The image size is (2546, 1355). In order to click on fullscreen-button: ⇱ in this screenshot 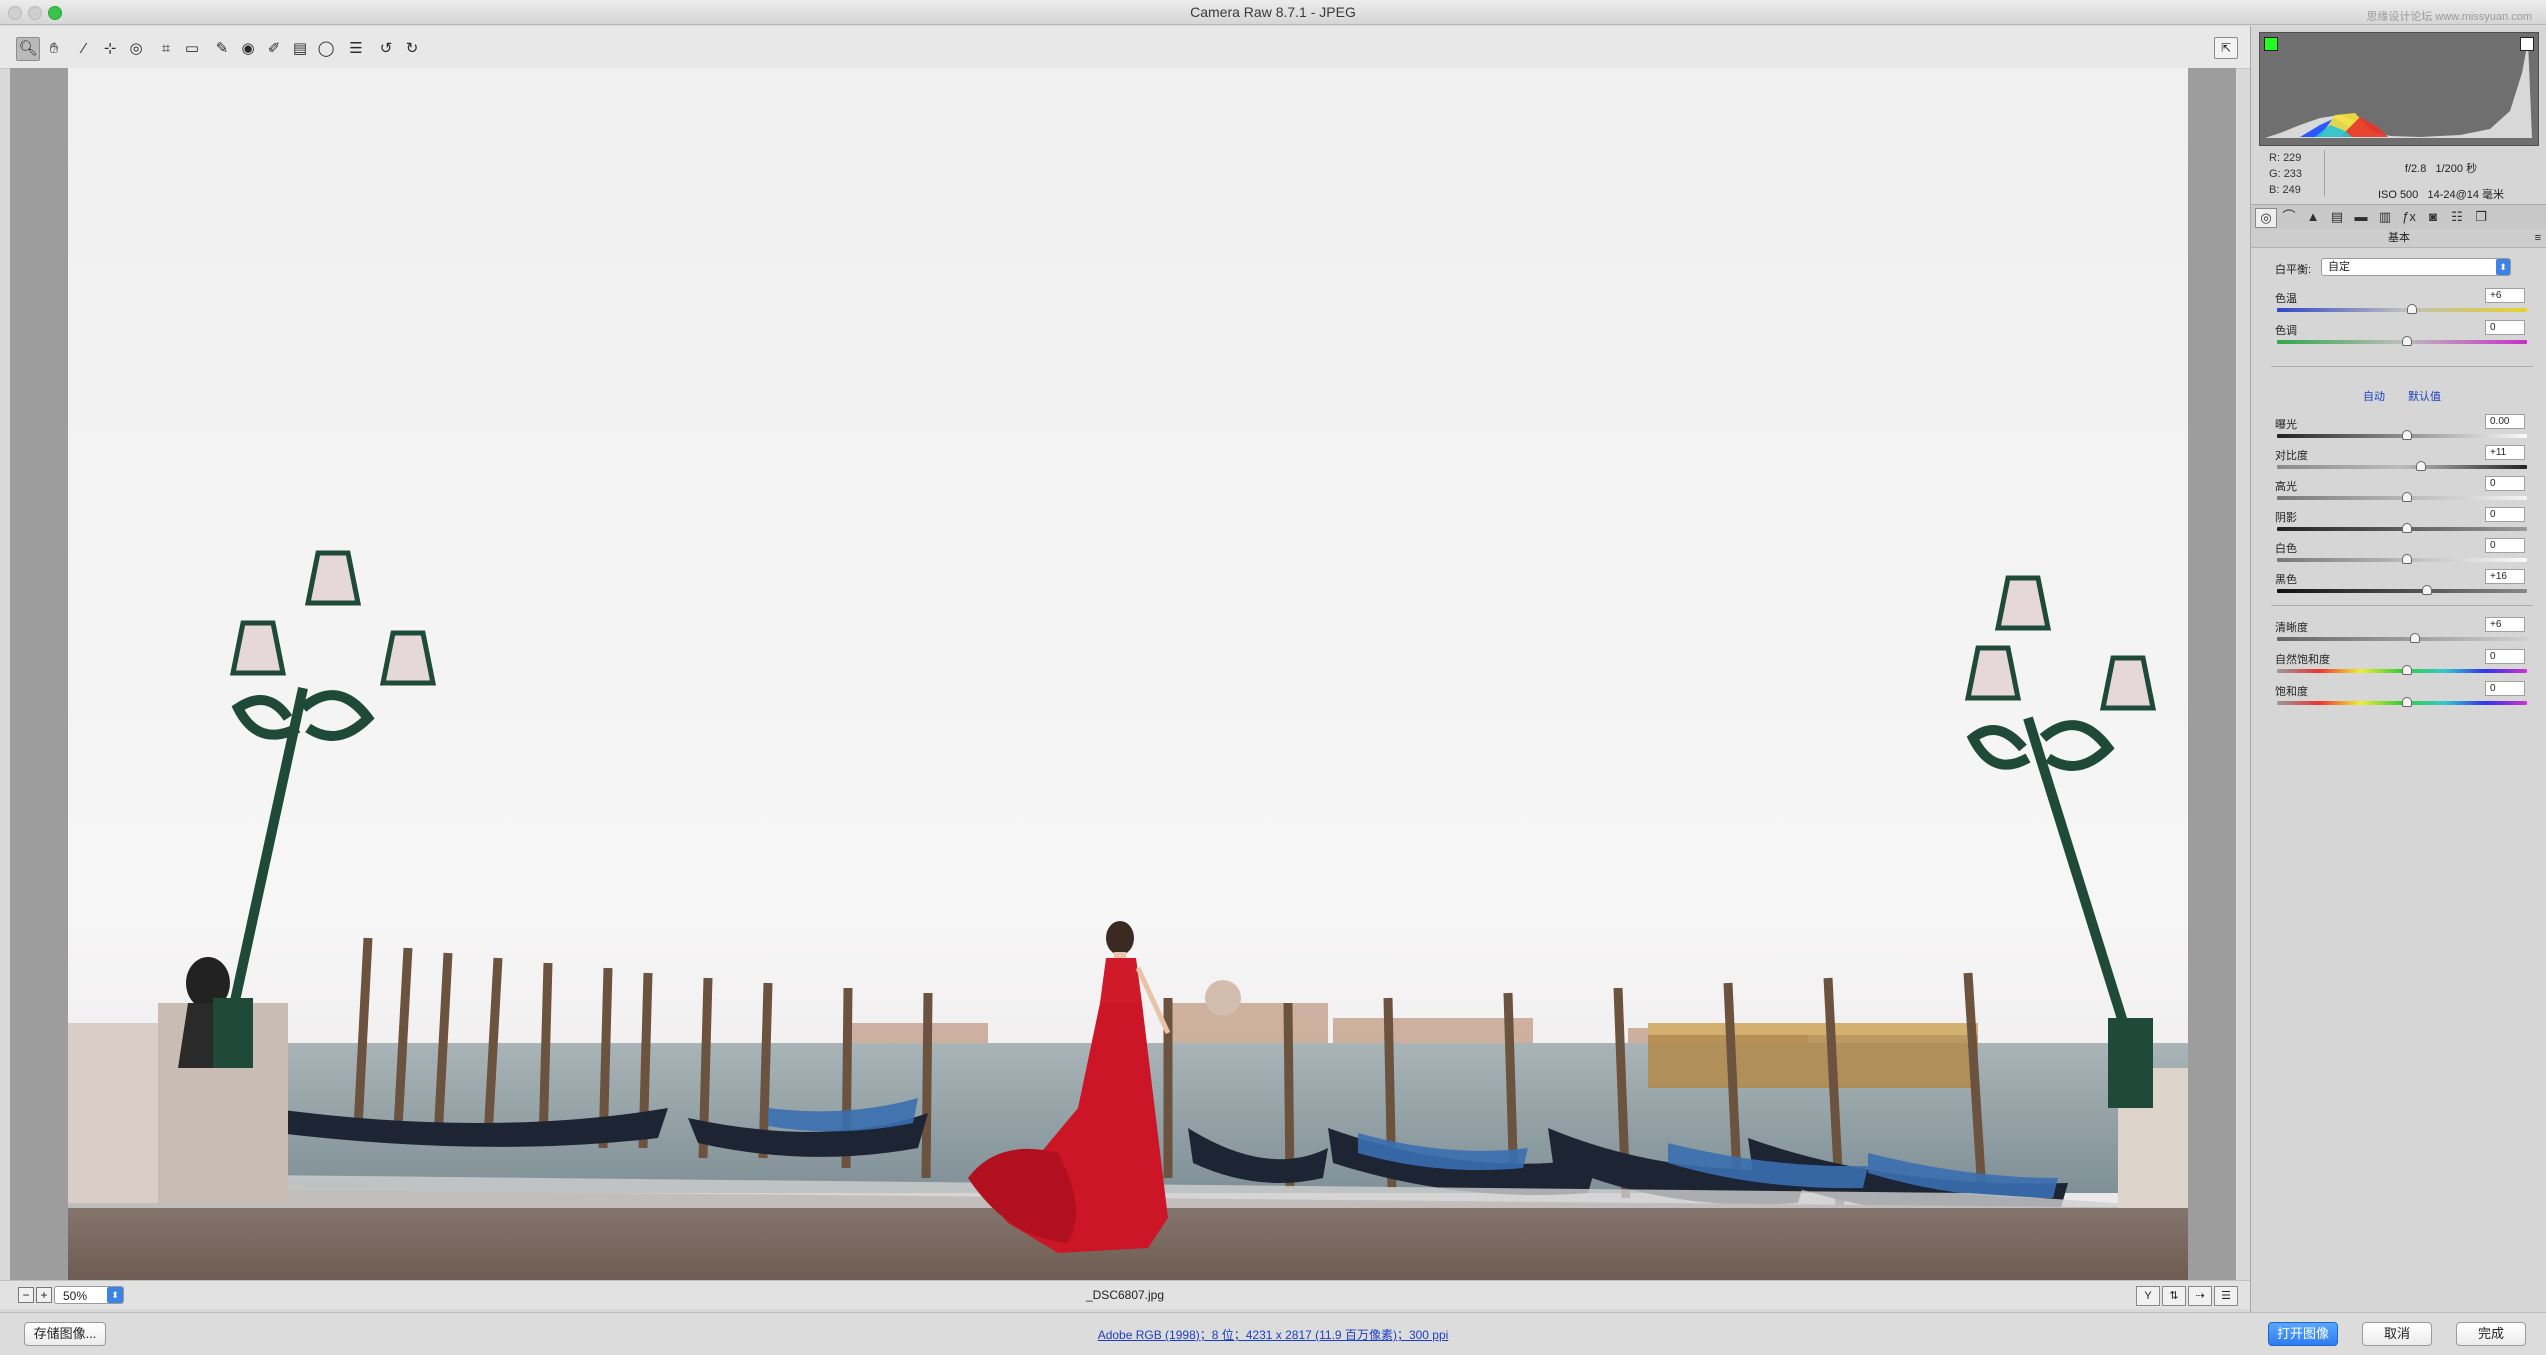, I will do `click(2226, 48)`.